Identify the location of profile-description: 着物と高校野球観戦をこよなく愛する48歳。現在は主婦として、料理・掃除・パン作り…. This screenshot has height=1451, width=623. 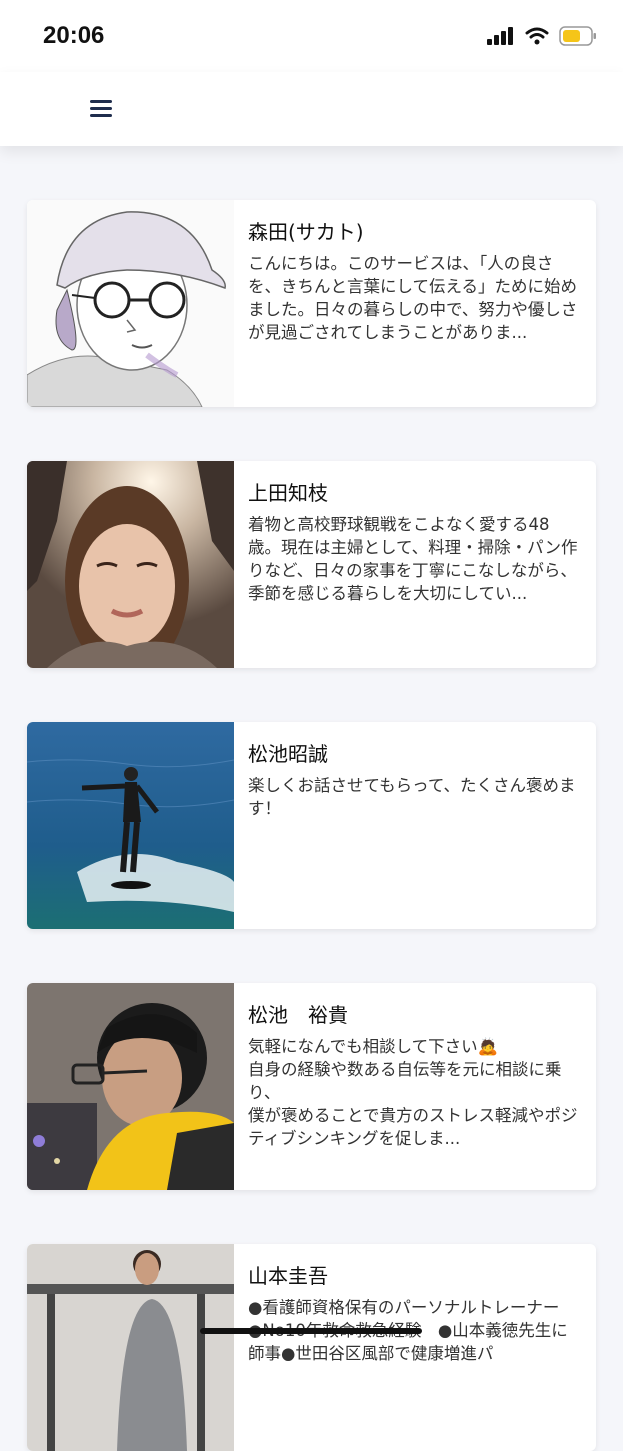
(413, 559).